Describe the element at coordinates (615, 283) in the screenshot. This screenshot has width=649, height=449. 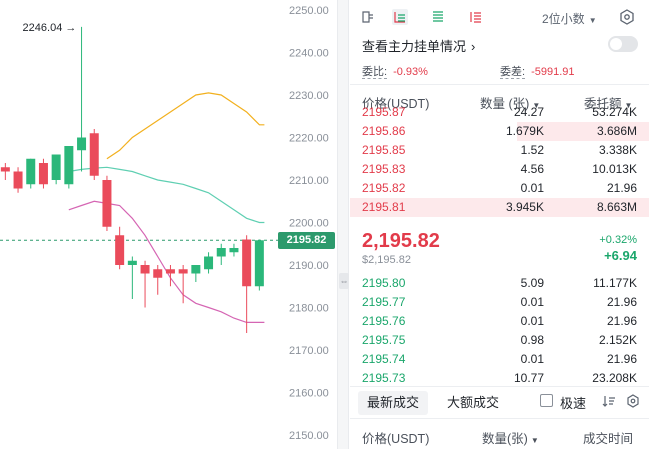
I see `bid-total: 11.177K` at that location.